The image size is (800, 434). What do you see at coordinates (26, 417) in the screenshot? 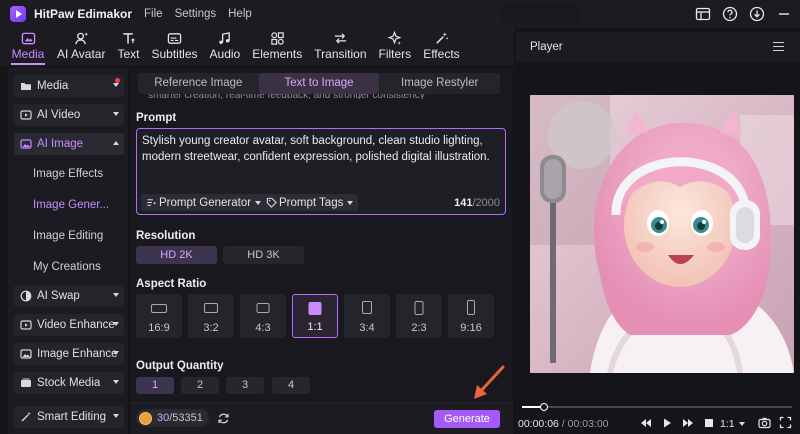
I see `smart-editing-icon` at bounding box center [26, 417].